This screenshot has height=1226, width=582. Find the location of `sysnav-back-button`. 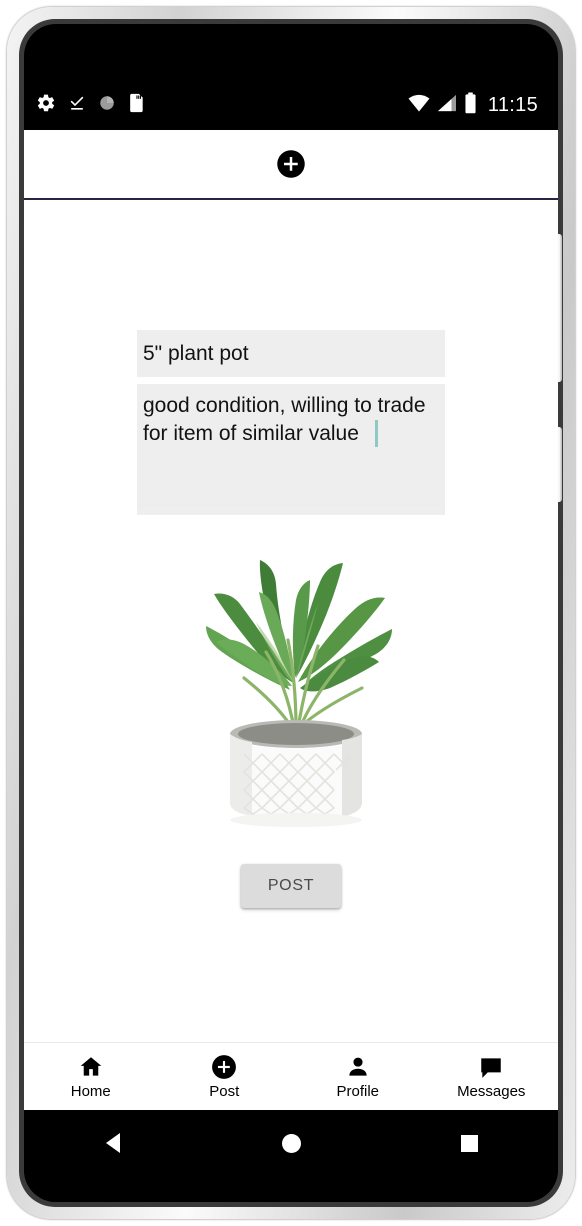

sysnav-back-button is located at coordinates (113, 1143).